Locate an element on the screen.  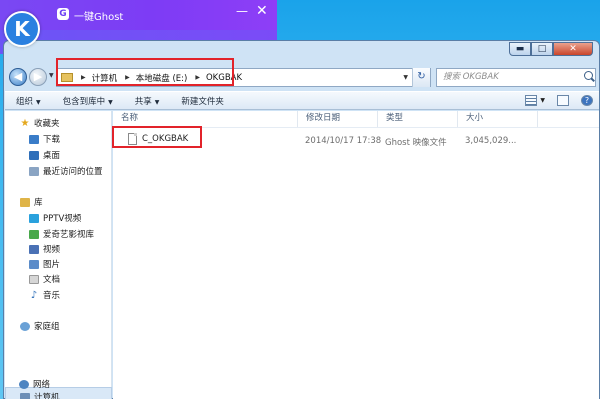
close-button: ✕ is located at coordinates (573, 49).